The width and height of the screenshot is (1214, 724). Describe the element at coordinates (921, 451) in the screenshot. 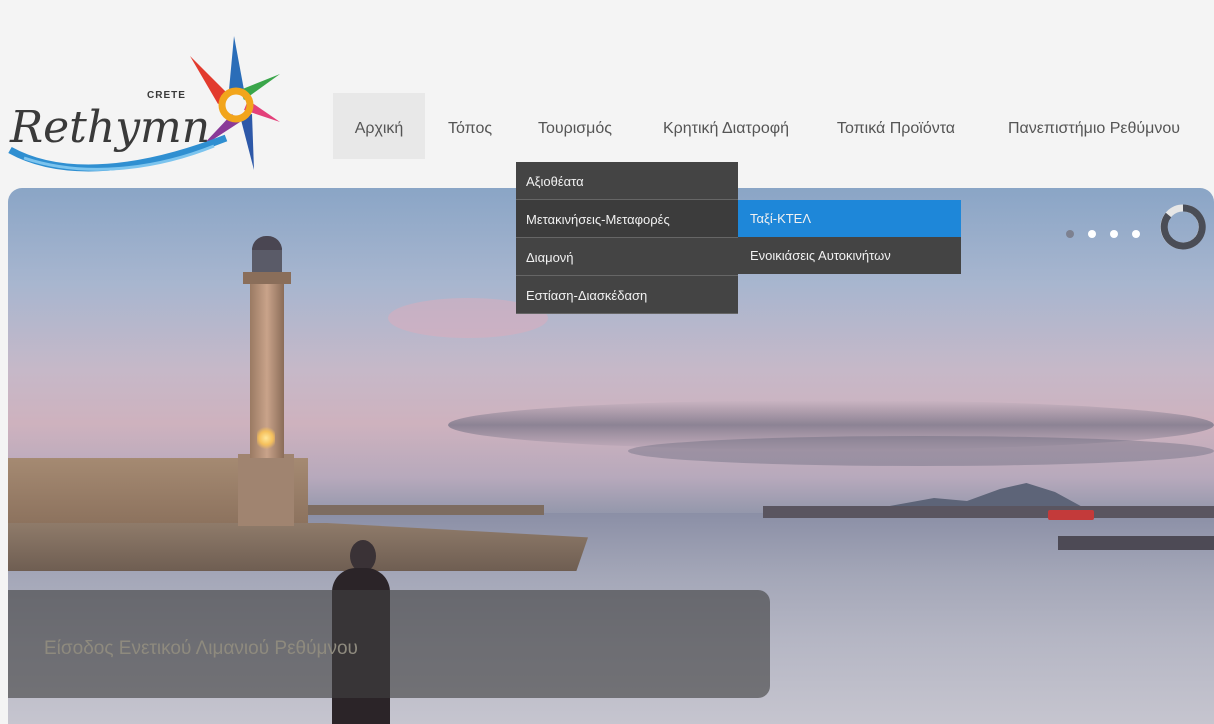

I see `hero-cloud-band-low` at that location.